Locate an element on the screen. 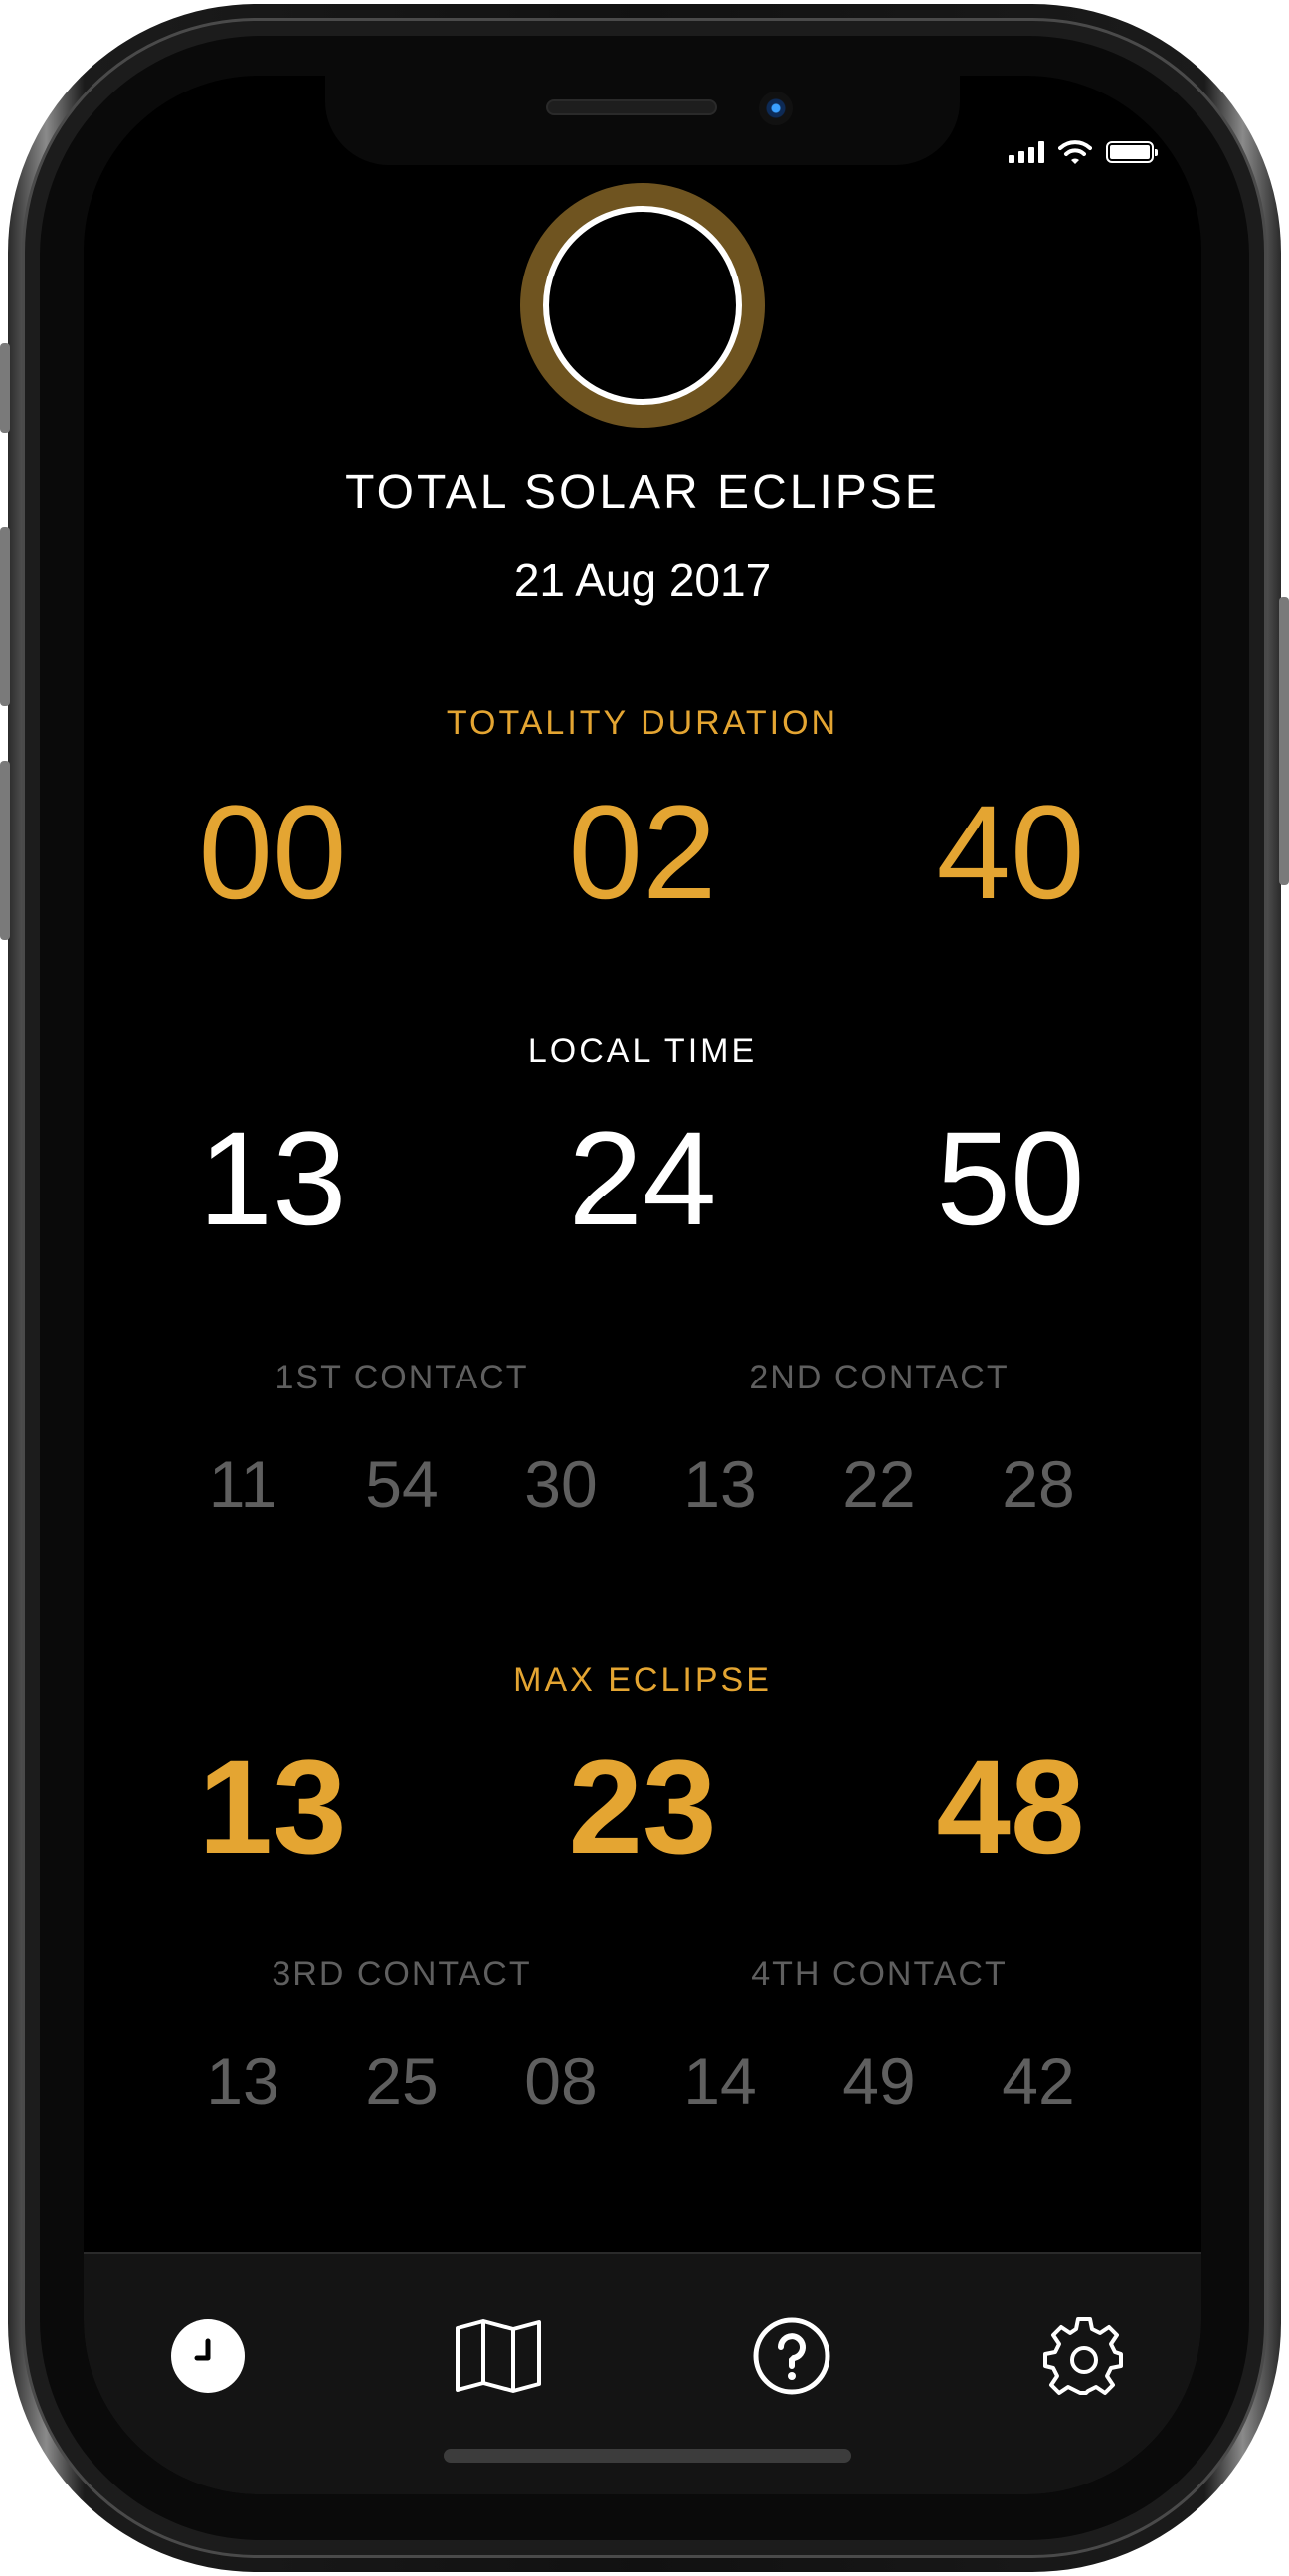 The image size is (1289, 2576). max-eclipse-hours: 13 is located at coordinates (272, 1808).